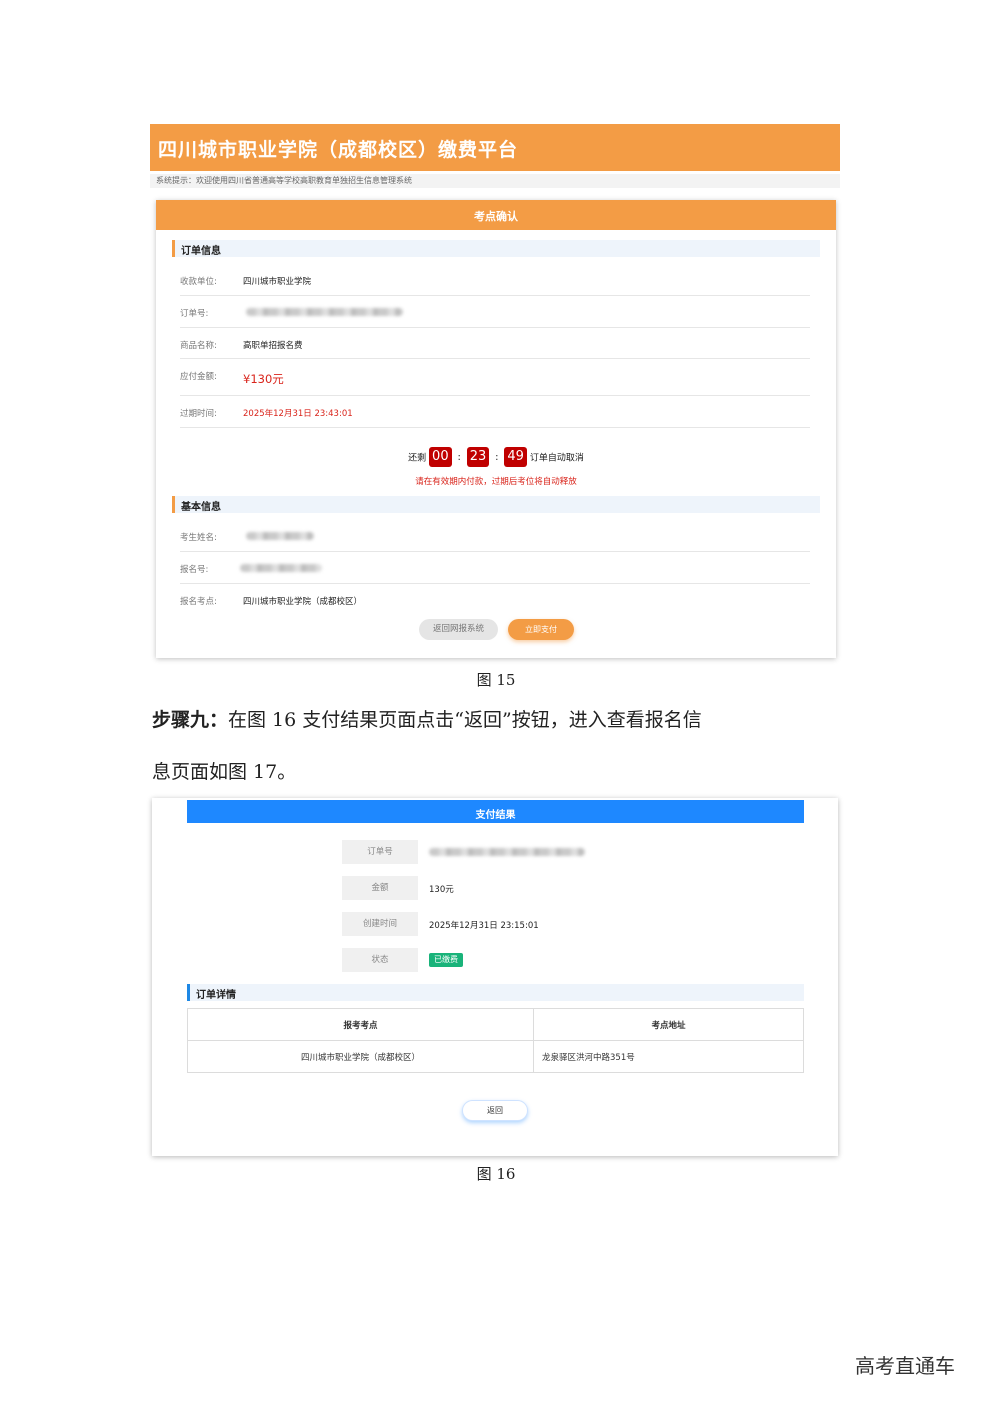  I want to click on row-label: 收款单位:, so click(198, 282).